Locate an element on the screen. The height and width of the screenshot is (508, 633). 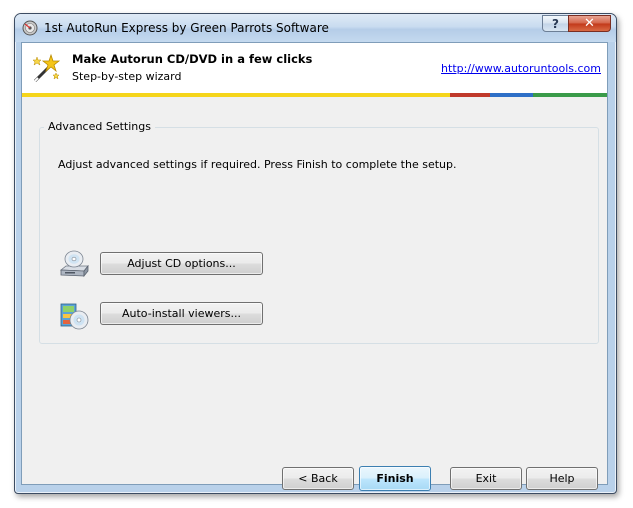
strip-blue is located at coordinates (511, 95).